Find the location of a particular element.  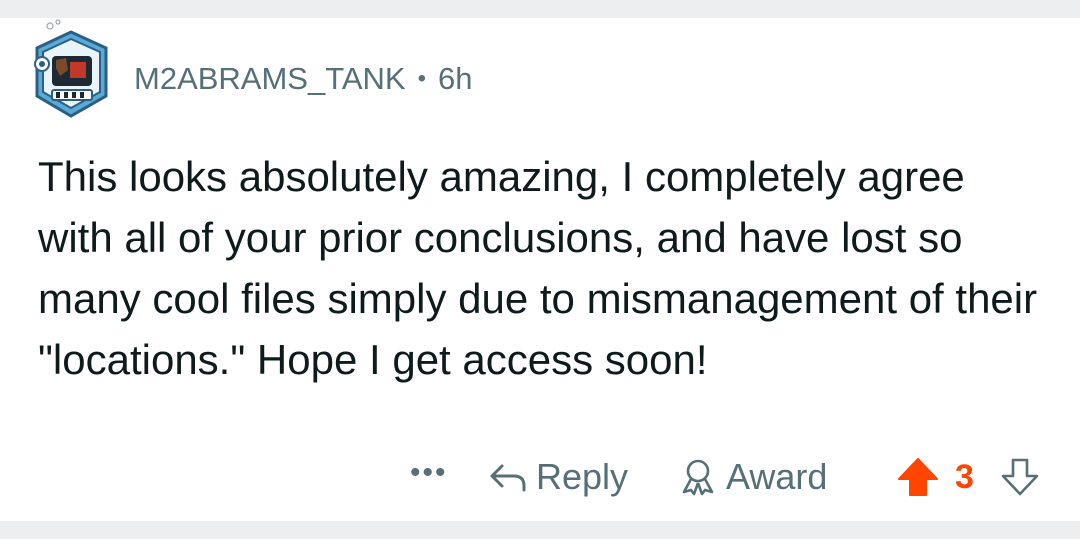

reply-arrow-icon is located at coordinates (508, 478).